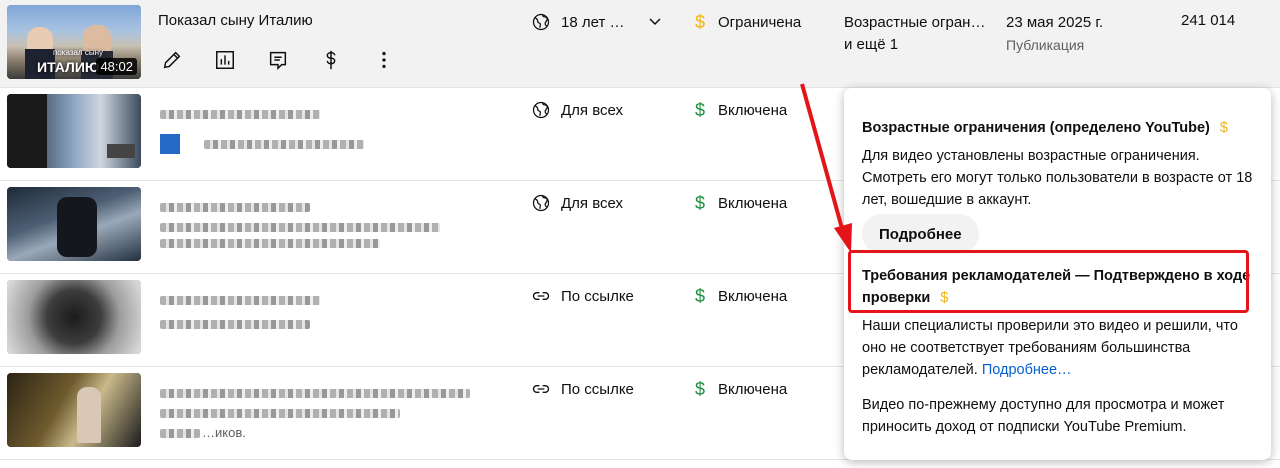 This screenshot has height=468, width=1280. I want to click on publish-date: 23 мая 2025 г., so click(1055, 22).